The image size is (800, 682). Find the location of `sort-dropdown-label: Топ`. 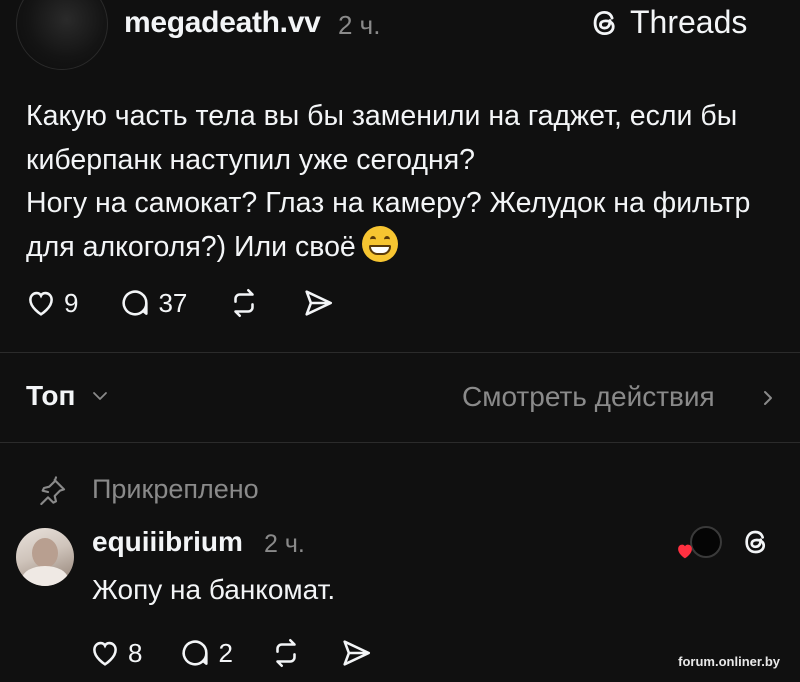

sort-dropdown-label: Топ is located at coordinates (50, 396).